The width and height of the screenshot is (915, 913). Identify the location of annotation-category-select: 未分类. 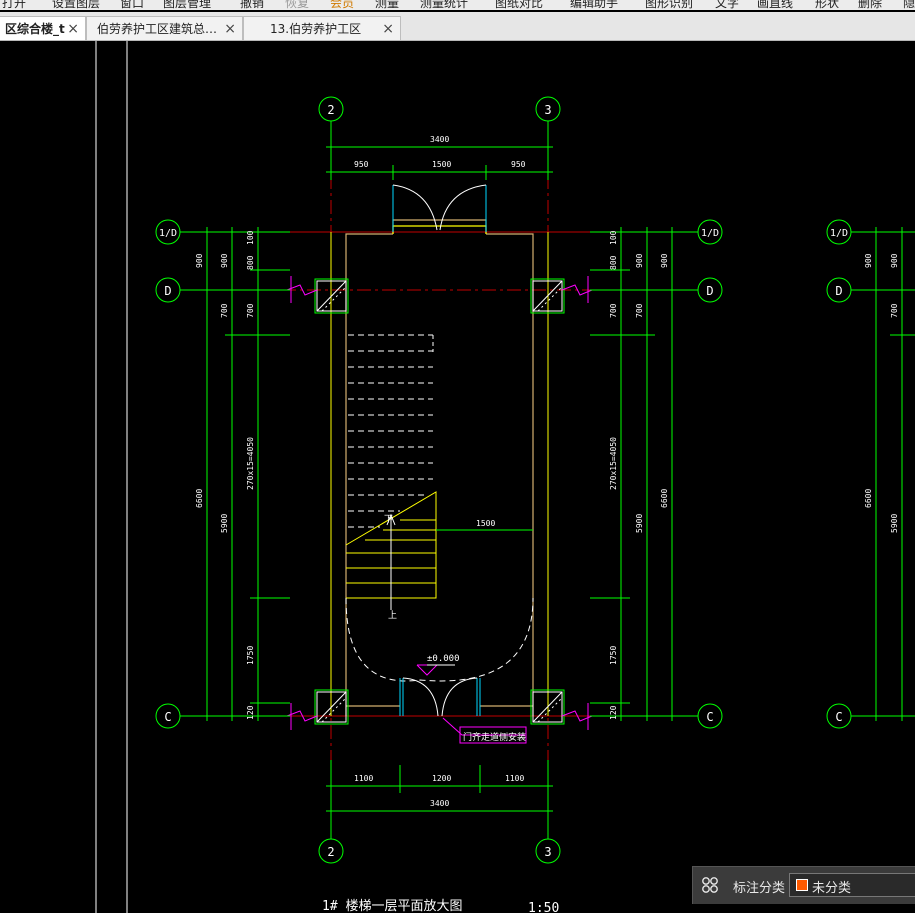
(852, 885).